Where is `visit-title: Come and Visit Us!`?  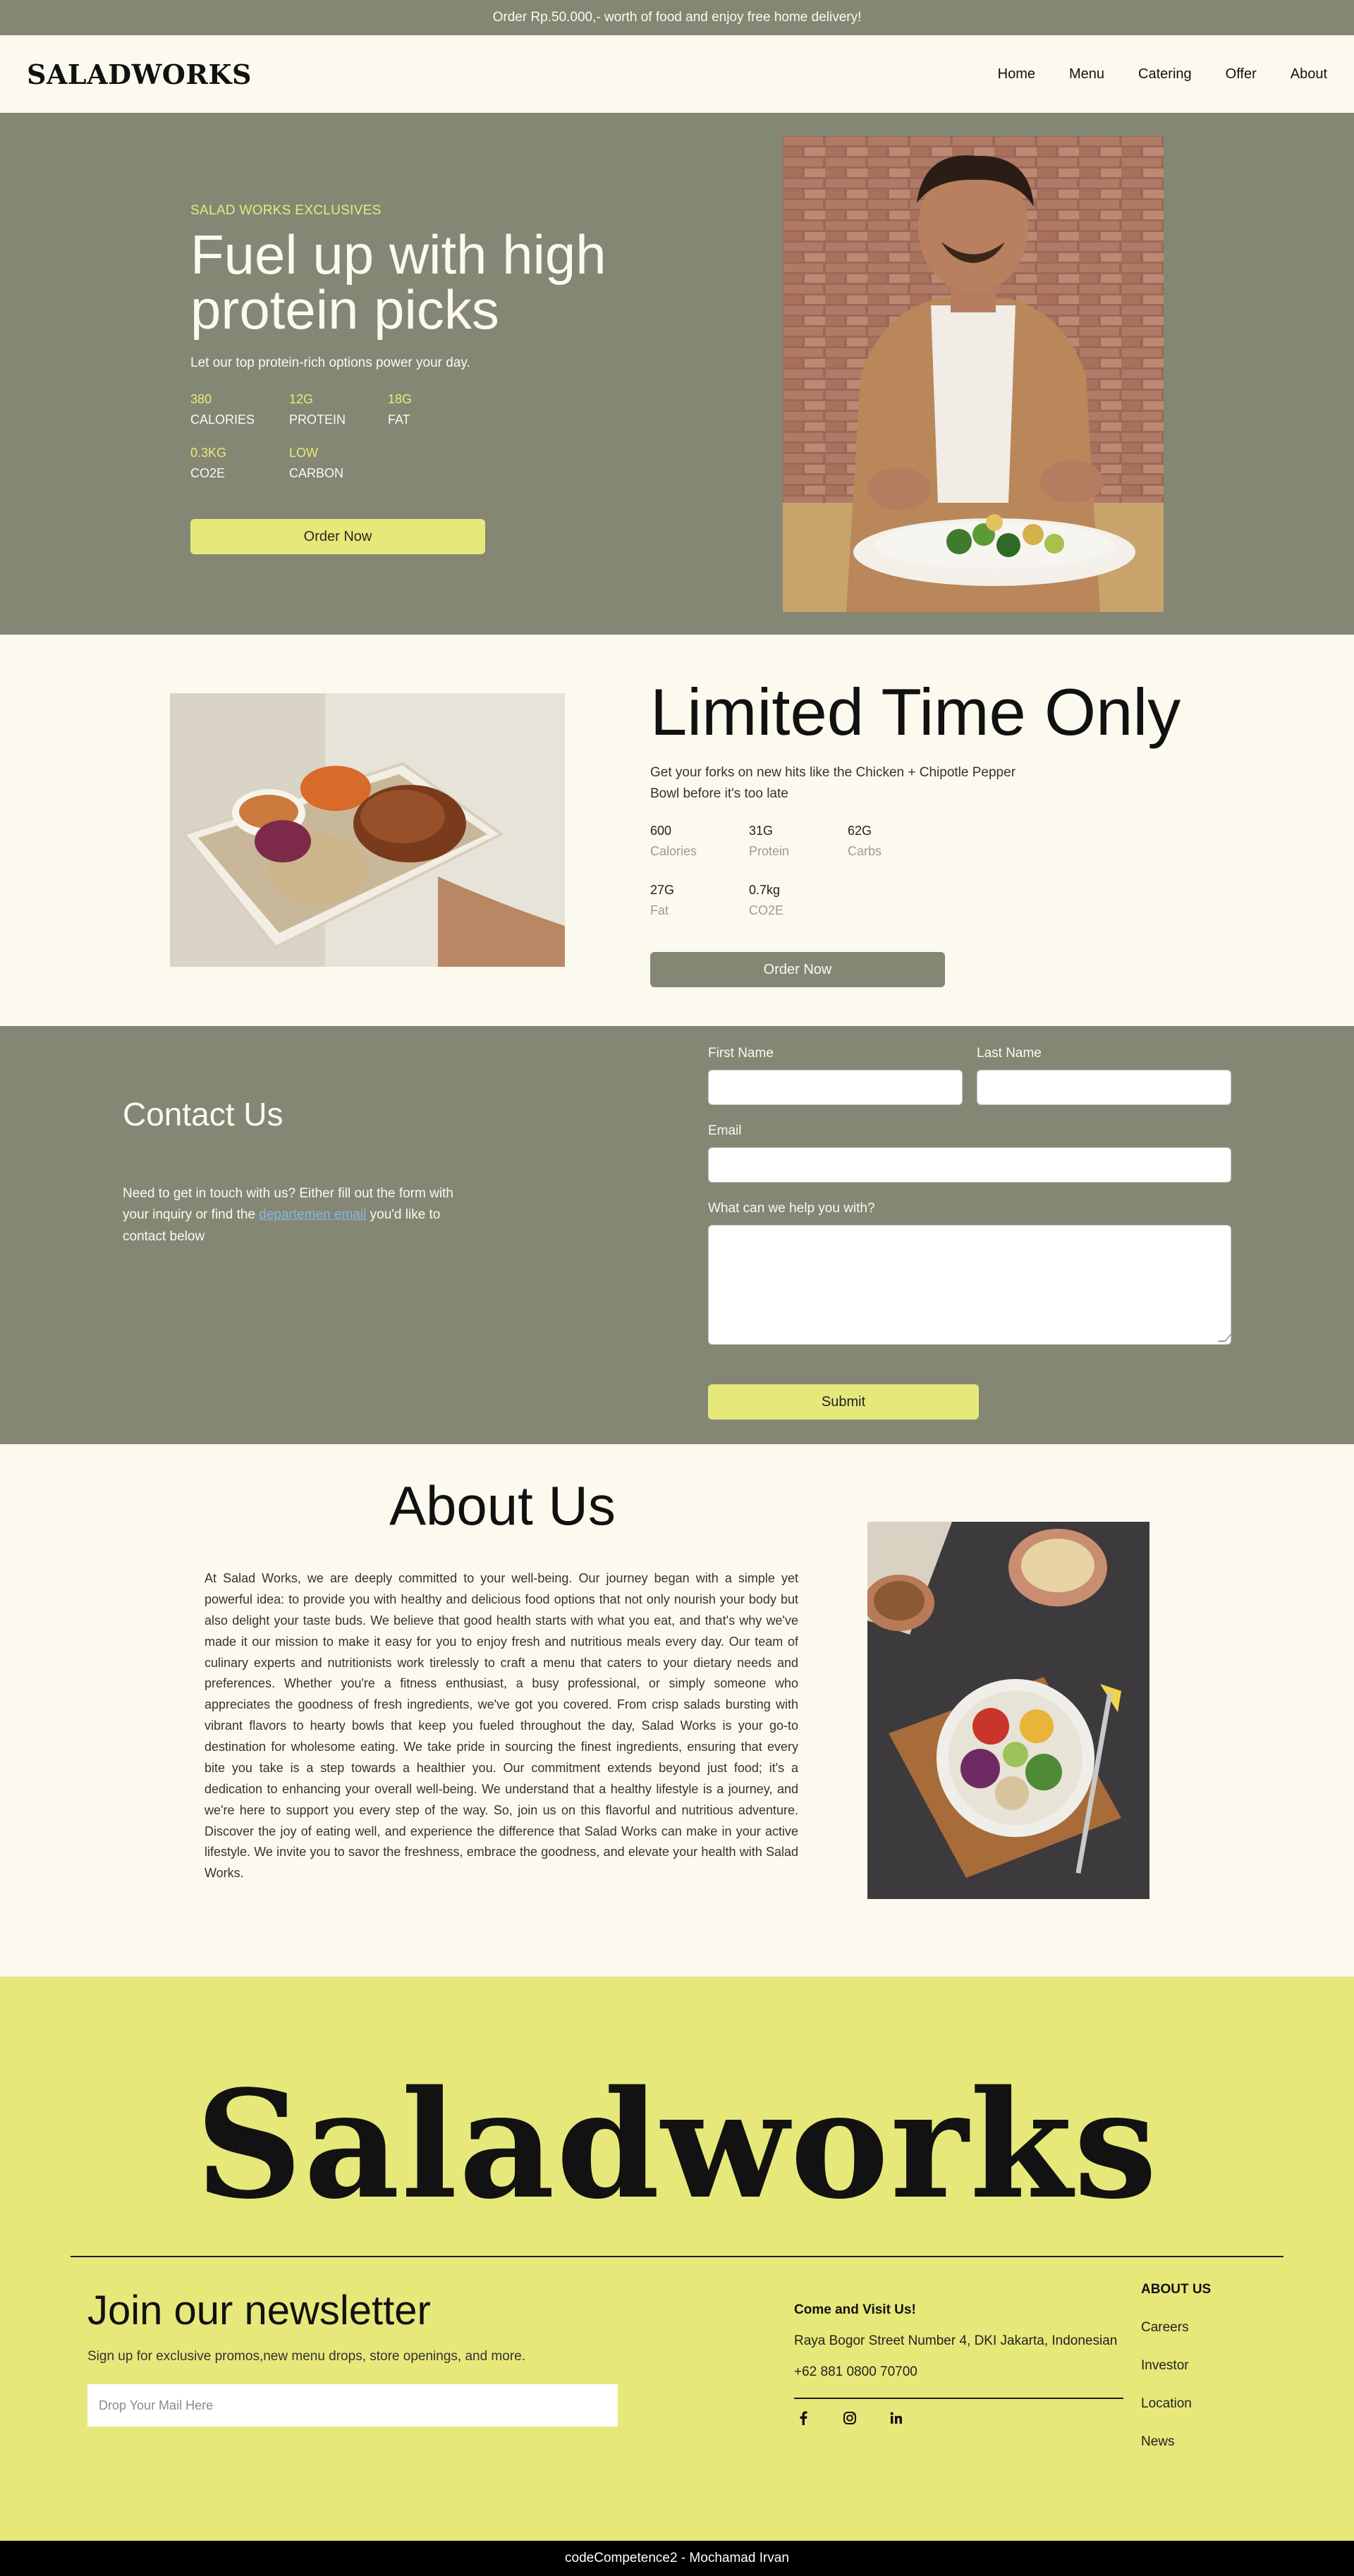
visit-title: Come and Visit Us! is located at coordinates (855, 2310).